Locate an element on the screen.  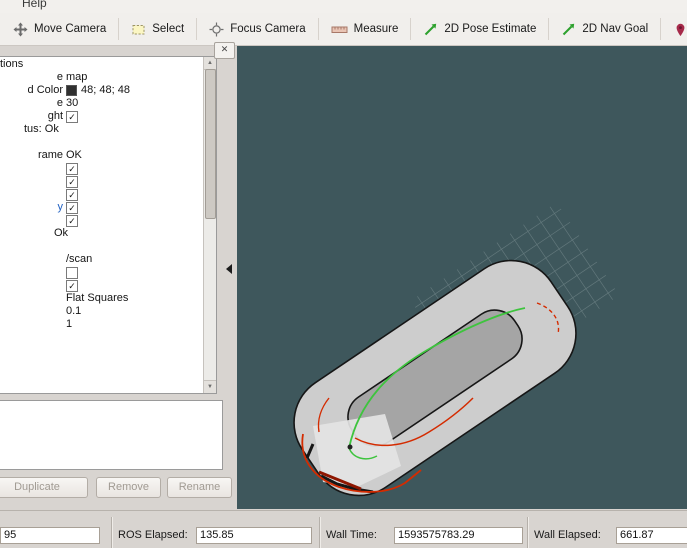
tool-2d-pose-estimate: 2D Pose Estimate is located at coordinates (479, 29).